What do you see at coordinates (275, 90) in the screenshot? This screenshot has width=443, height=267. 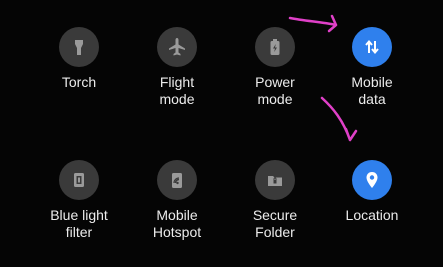 I see `tile-power-mode-label: Power mode` at bounding box center [275, 90].